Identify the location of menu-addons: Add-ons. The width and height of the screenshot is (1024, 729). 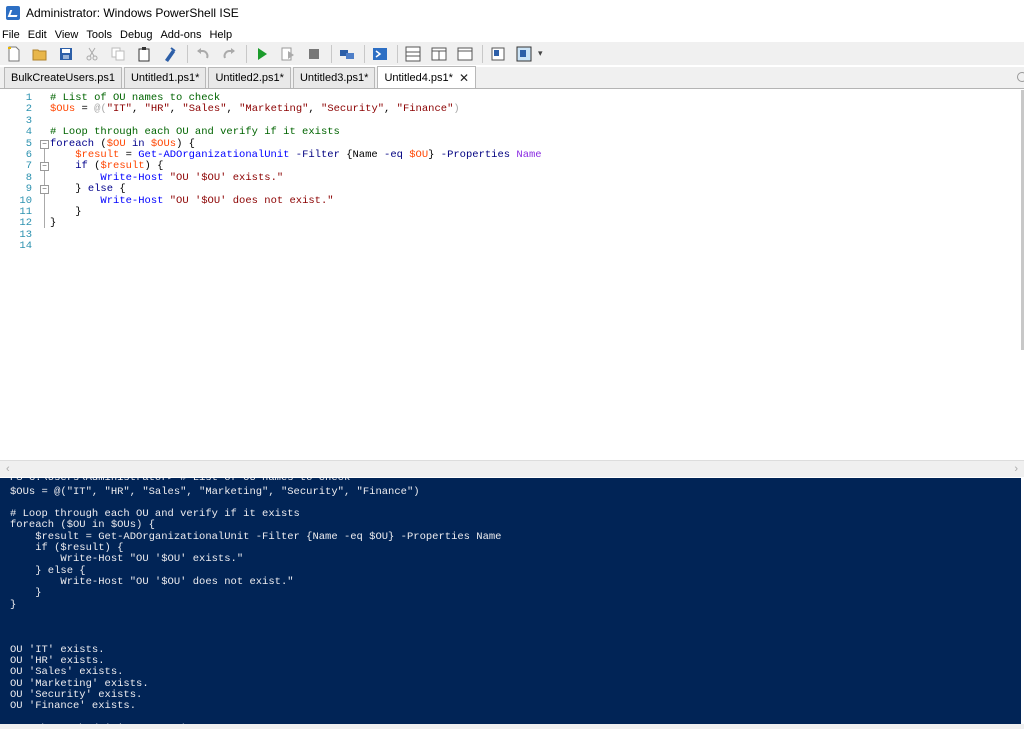
(181, 35).